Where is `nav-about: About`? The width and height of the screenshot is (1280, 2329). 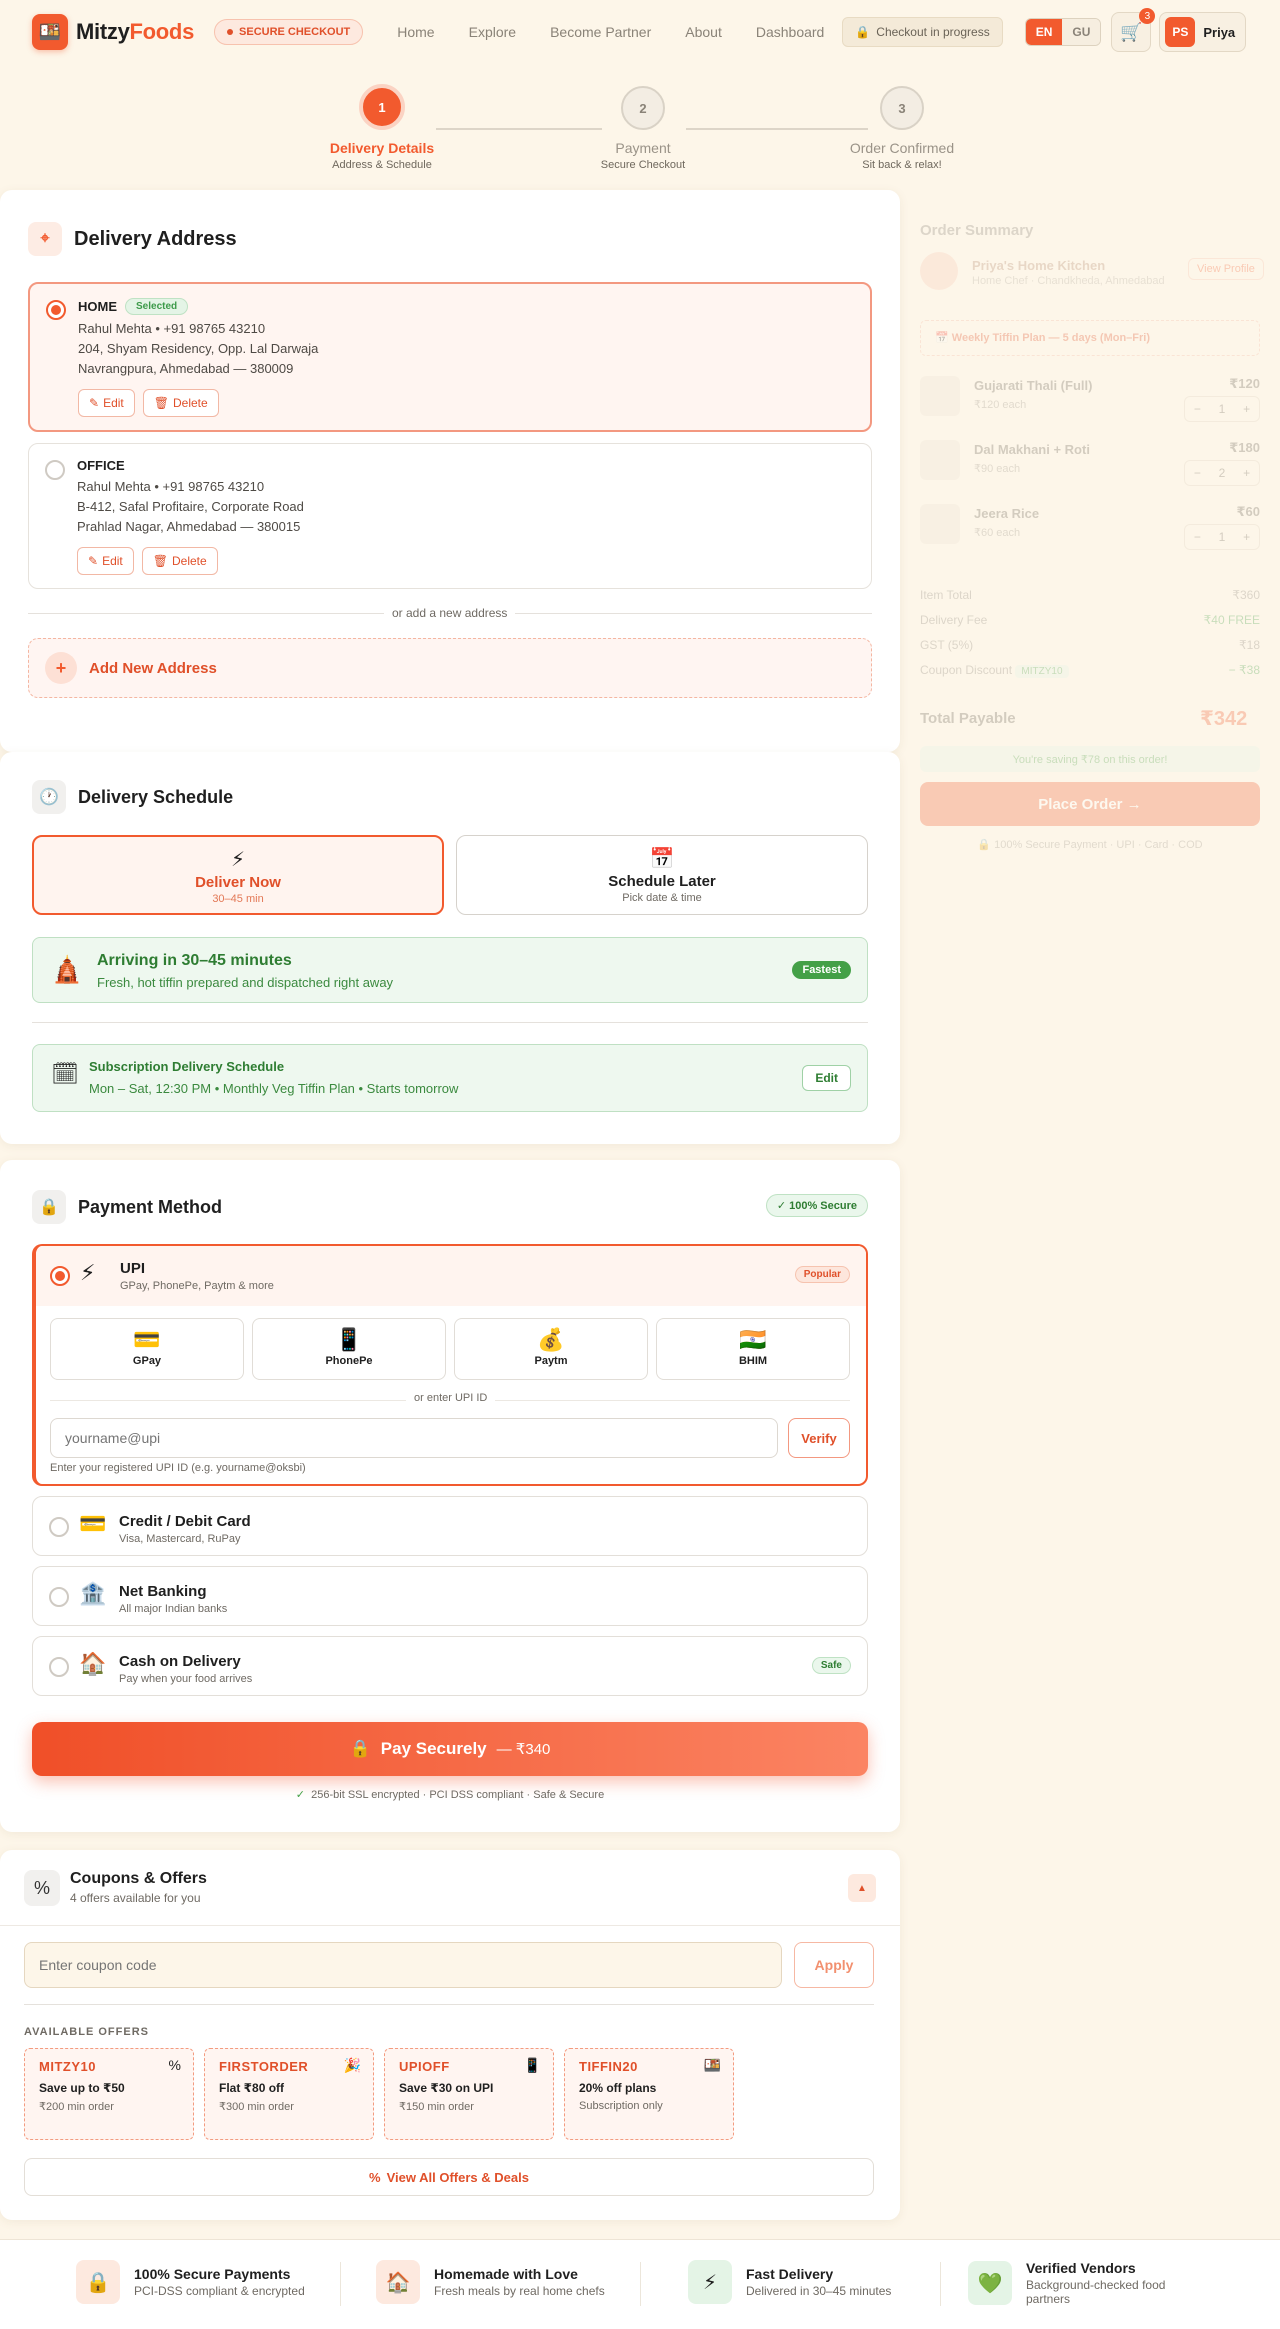
nav-about: About is located at coordinates (703, 32).